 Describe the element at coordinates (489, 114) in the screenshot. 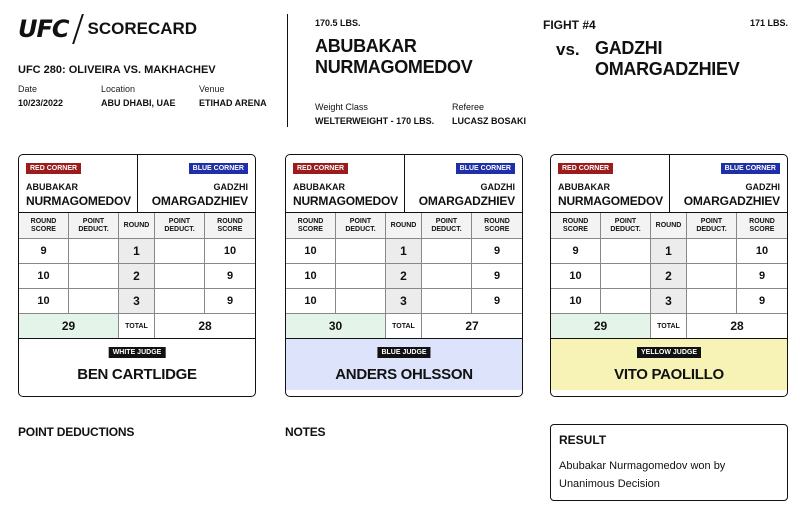

I see `referee-info: Referee LUCASZ BOSAKI` at that location.